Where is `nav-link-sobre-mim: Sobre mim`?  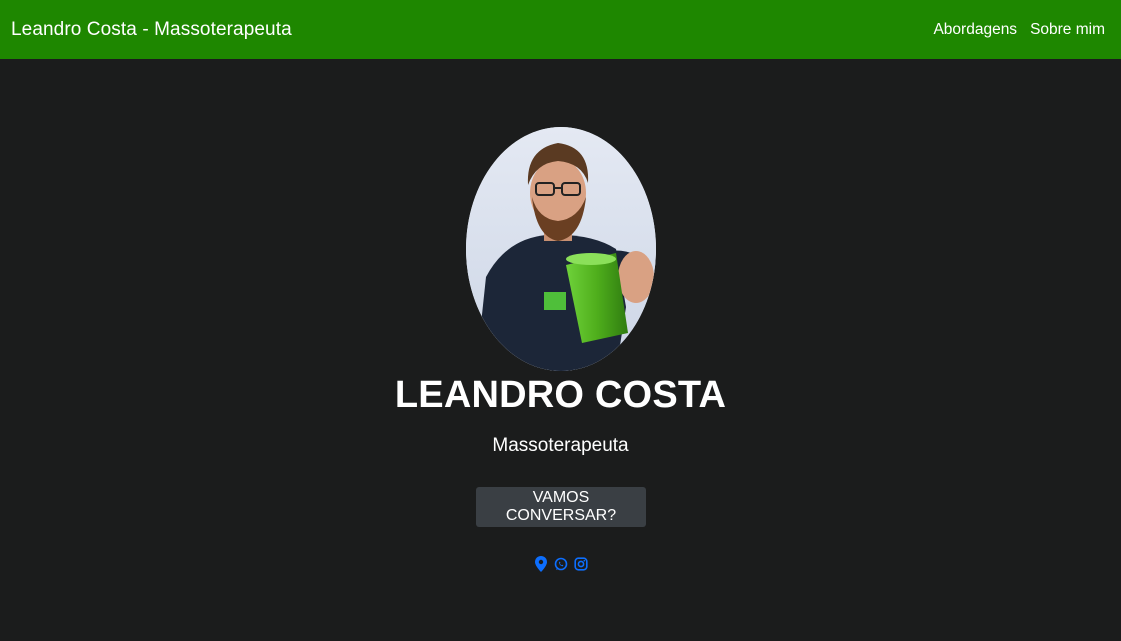 nav-link-sobre-mim: Sobre mim is located at coordinates (1067, 30).